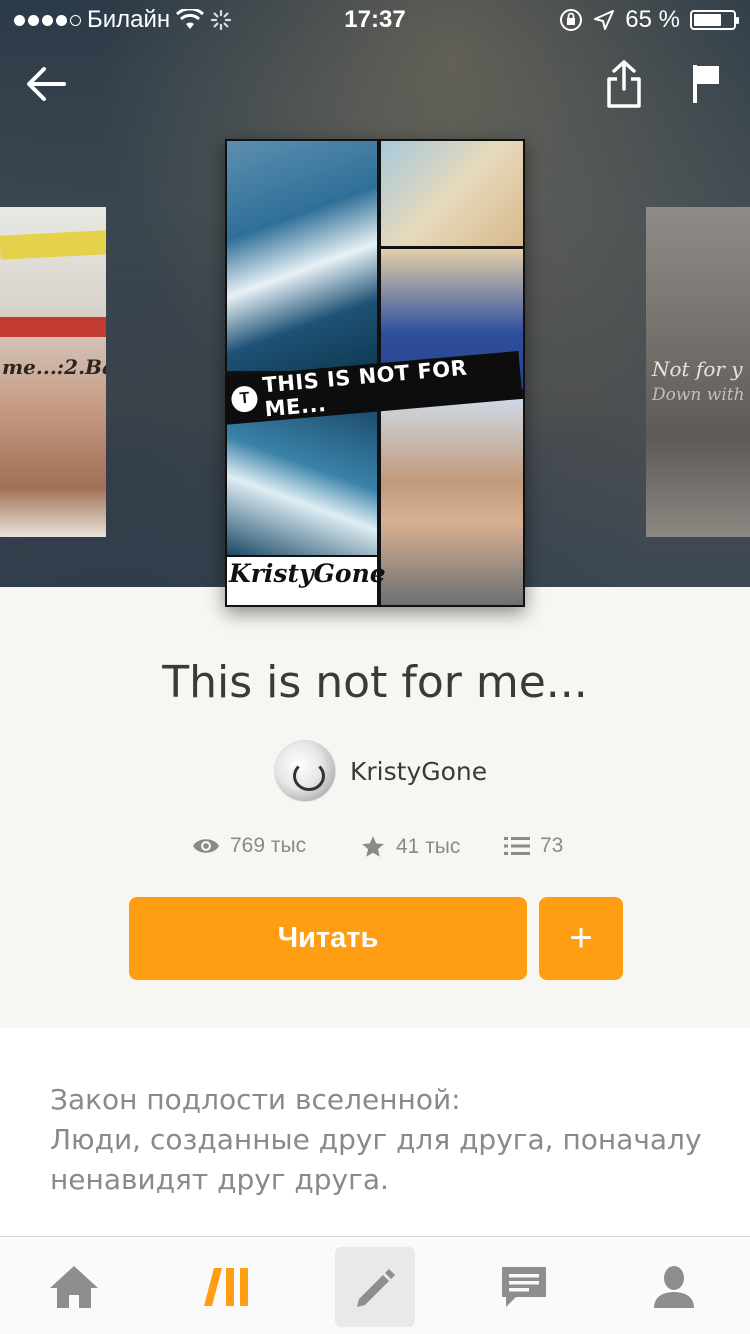 Image resolution: width=750 pixels, height=1334 pixels. I want to click on orientation-lock-icon, so click(571, 20).